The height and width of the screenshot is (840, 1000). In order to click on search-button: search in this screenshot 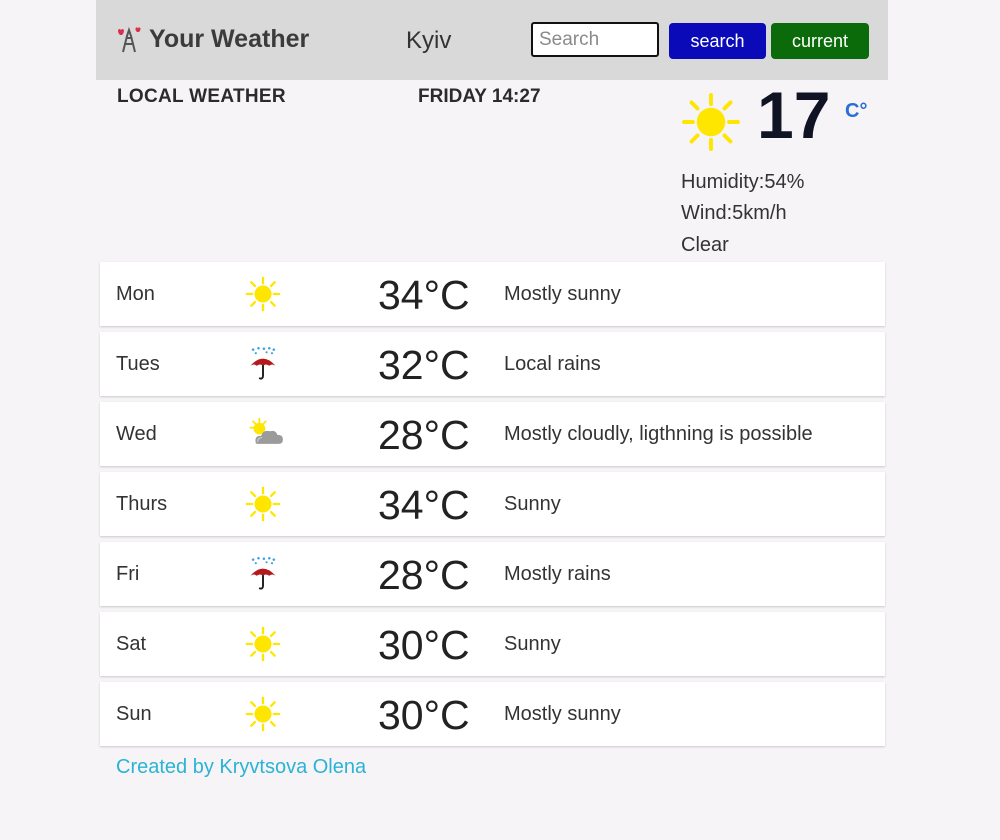, I will do `click(717, 41)`.